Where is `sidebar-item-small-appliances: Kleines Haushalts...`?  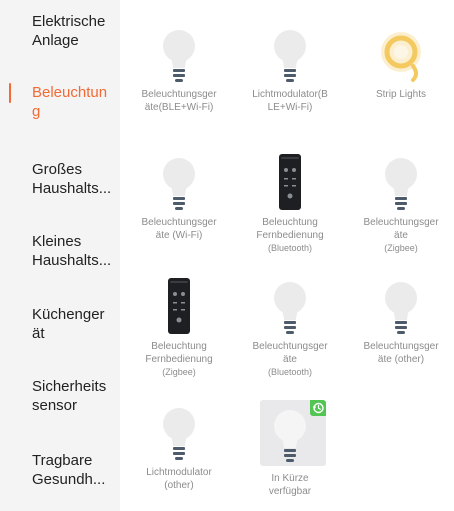
sidebar-item-small-appliances: Kleines Haushalts... is located at coordinates (75, 251).